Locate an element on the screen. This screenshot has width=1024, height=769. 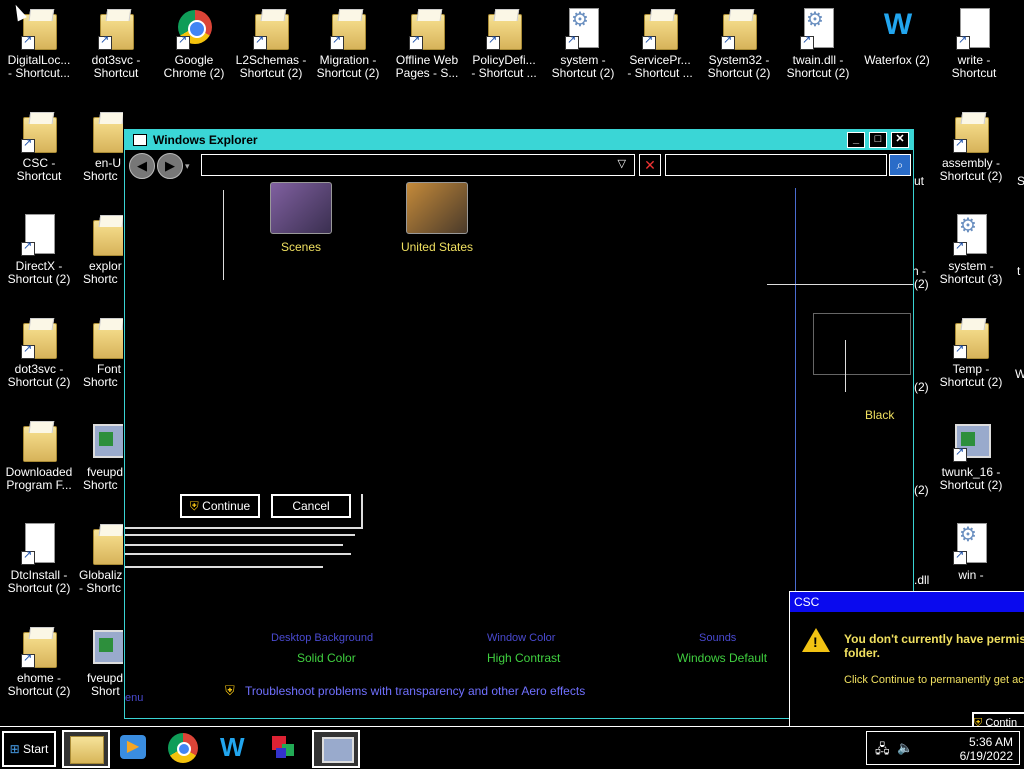
back-button: ◀ is located at coordinates (142, 166).